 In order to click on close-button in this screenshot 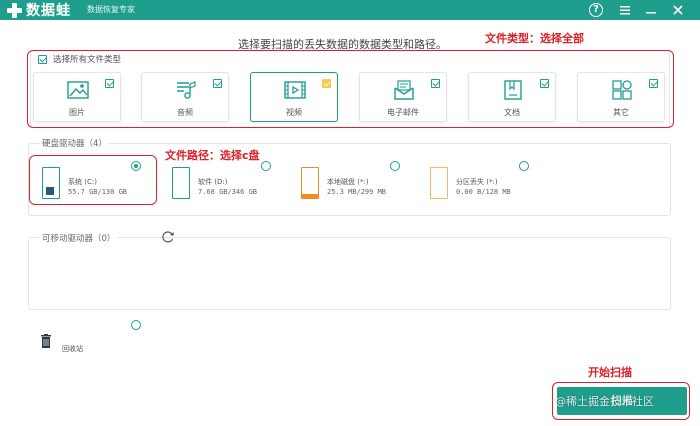, I will do `click(678, 10)`.